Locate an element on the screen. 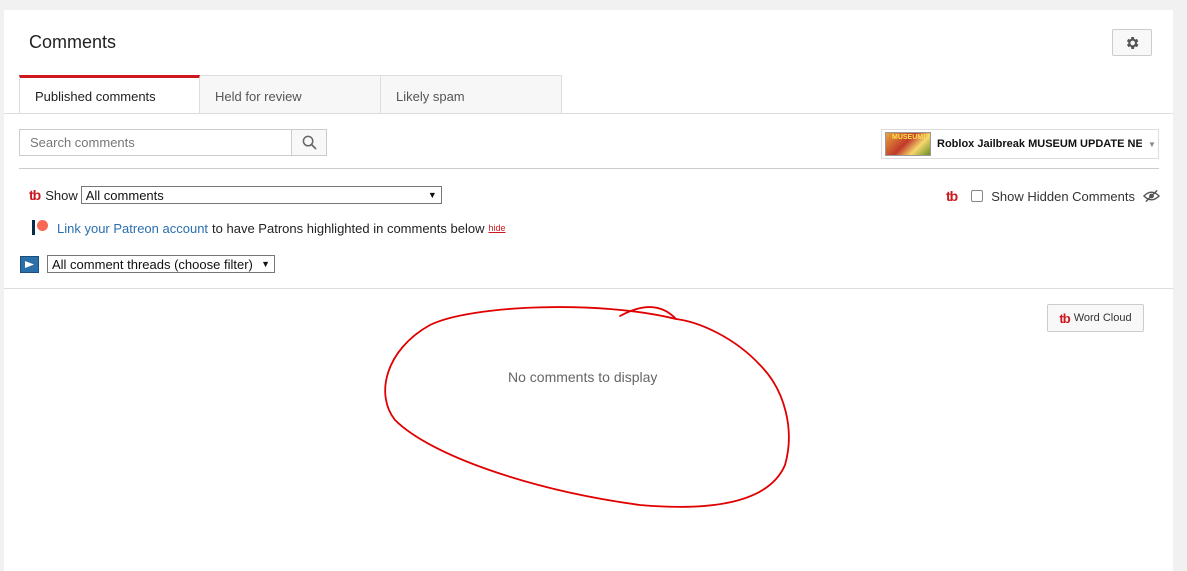 Image resolution: width=1187 pixels, height=571 pixels. vidiq-logo-icon is located at coordinates (29, 264).